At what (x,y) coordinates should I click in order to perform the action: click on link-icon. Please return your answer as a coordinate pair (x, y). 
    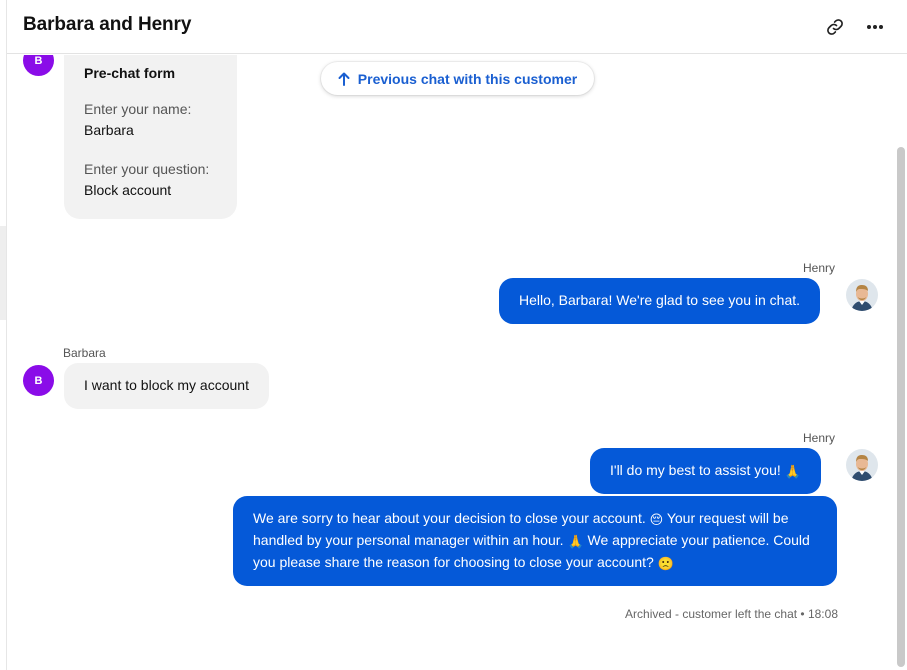
    Looking at the image, I should click on (835, 27).